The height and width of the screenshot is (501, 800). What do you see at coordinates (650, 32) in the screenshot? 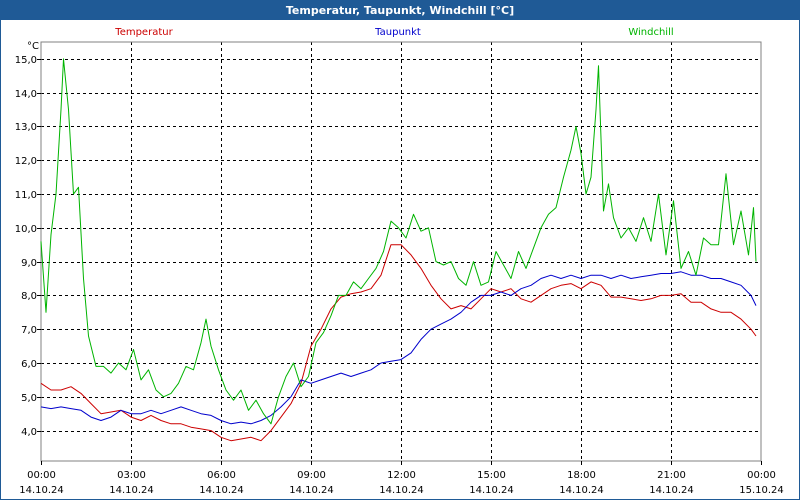
I see `legend-item-windchill: Windchill` at bounding box center [650, 32].